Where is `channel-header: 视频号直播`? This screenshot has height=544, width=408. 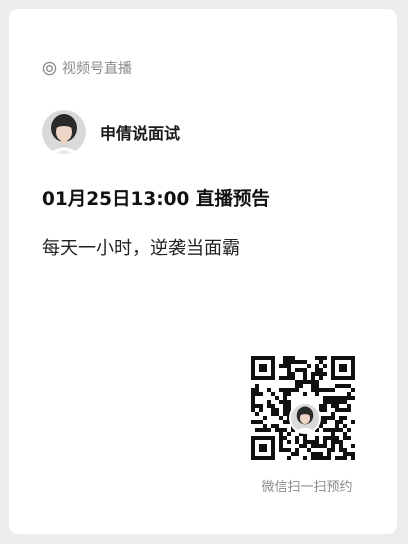 channel-header: 视频号直播 is located at coordinates (87, 68).